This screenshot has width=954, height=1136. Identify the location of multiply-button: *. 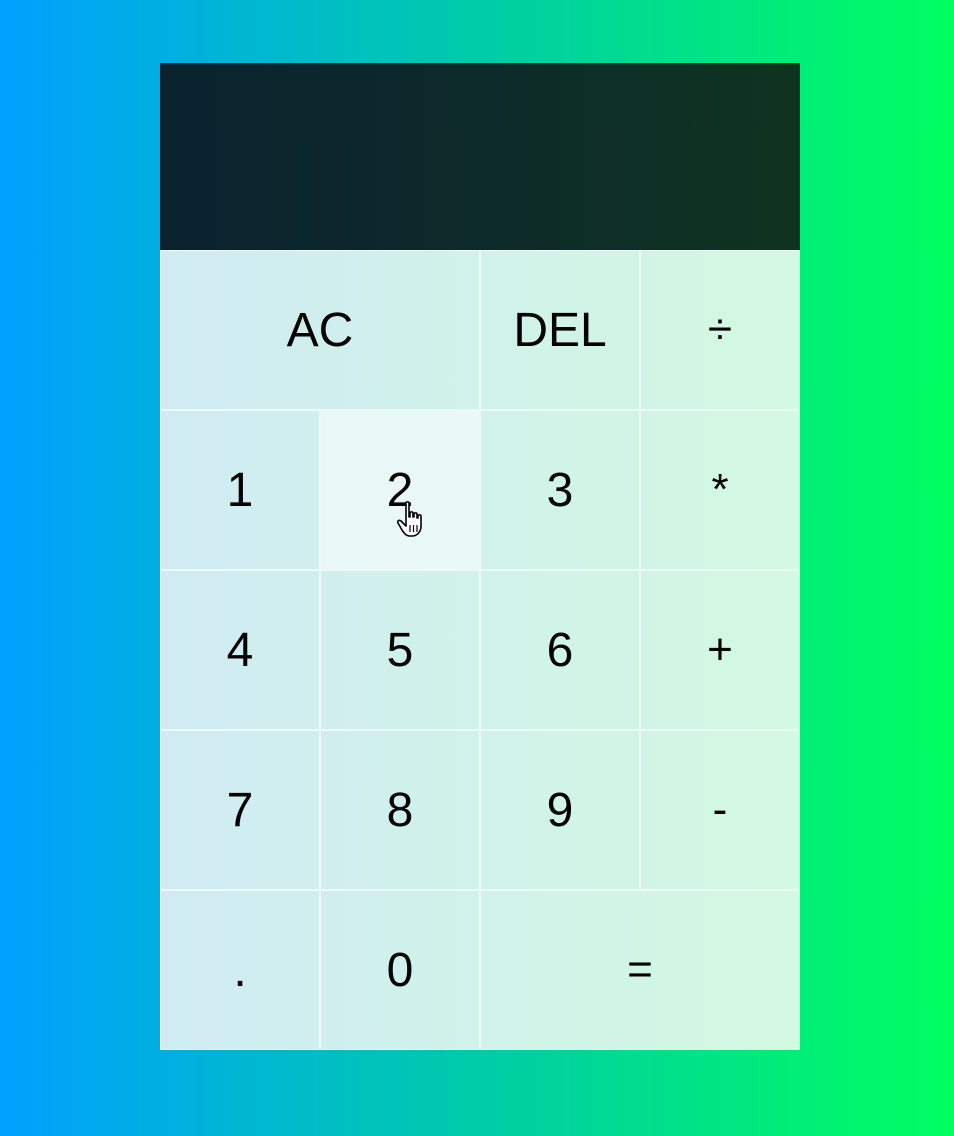
(720, 490).